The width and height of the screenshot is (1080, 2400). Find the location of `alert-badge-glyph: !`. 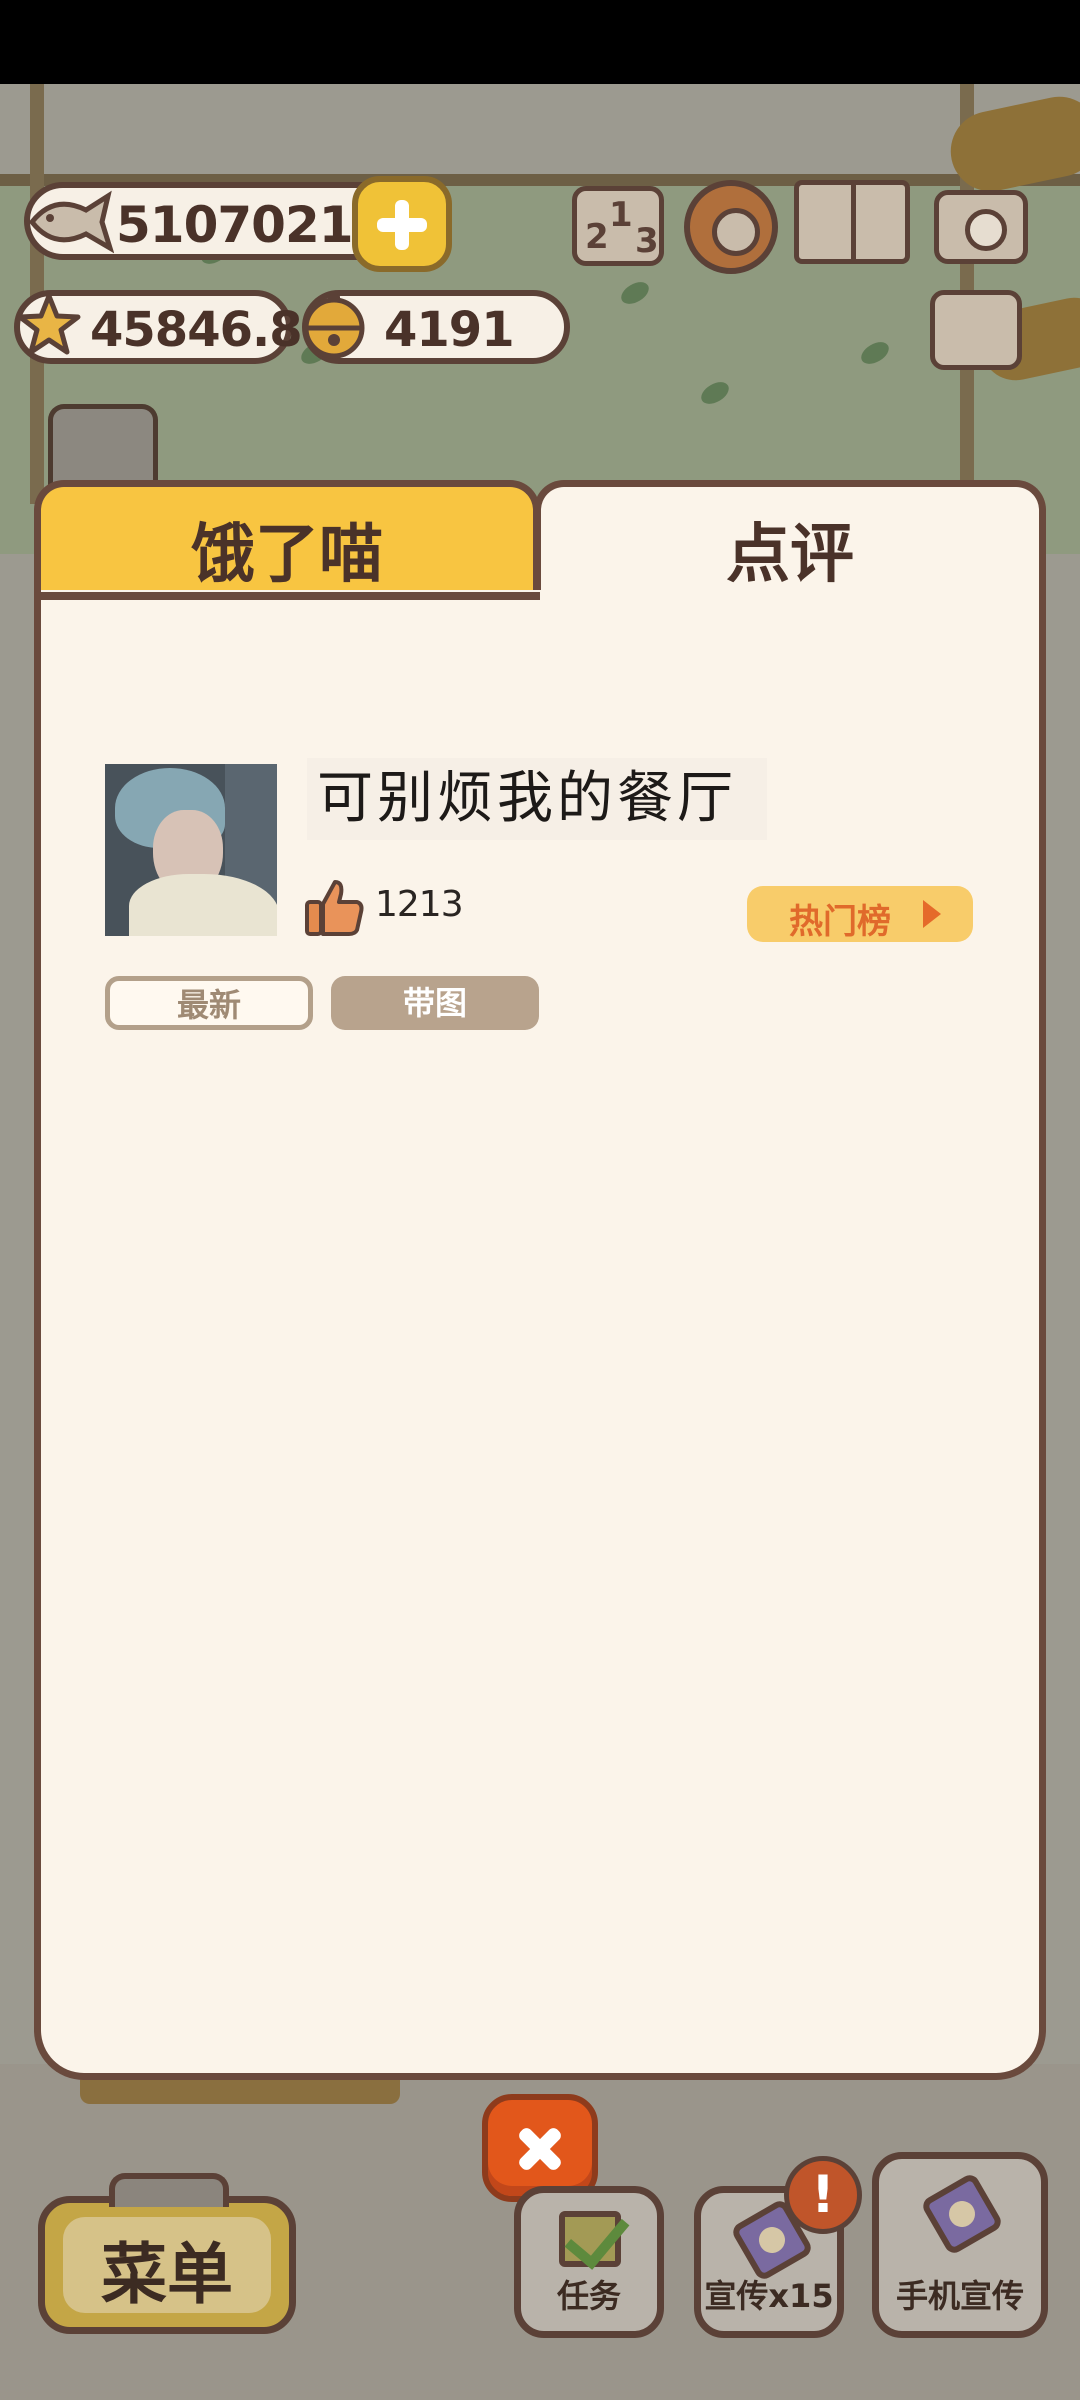

alert-badge-glyph: ! is located at coordinates (823, 2195).